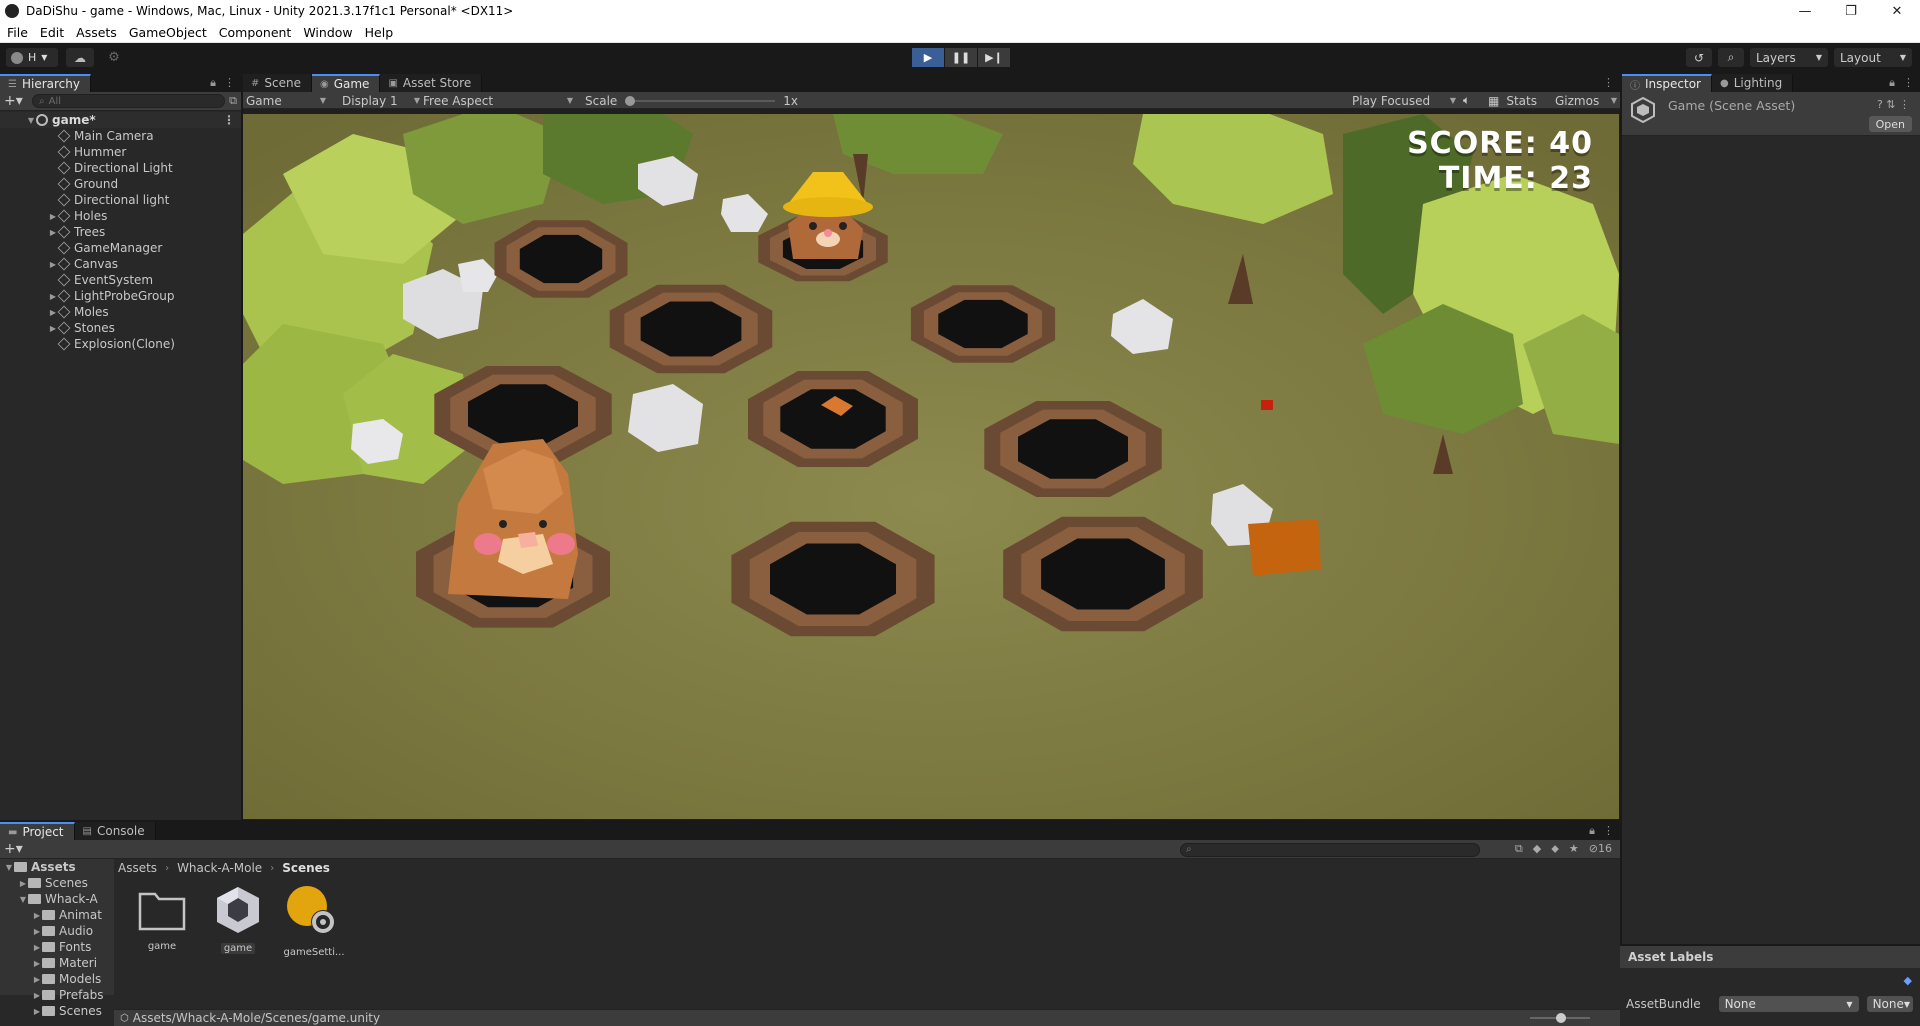  Describe the element at coordinates (1752, 83) in the screenshot. I see `tab-lighting: ● Lighting` at that location.